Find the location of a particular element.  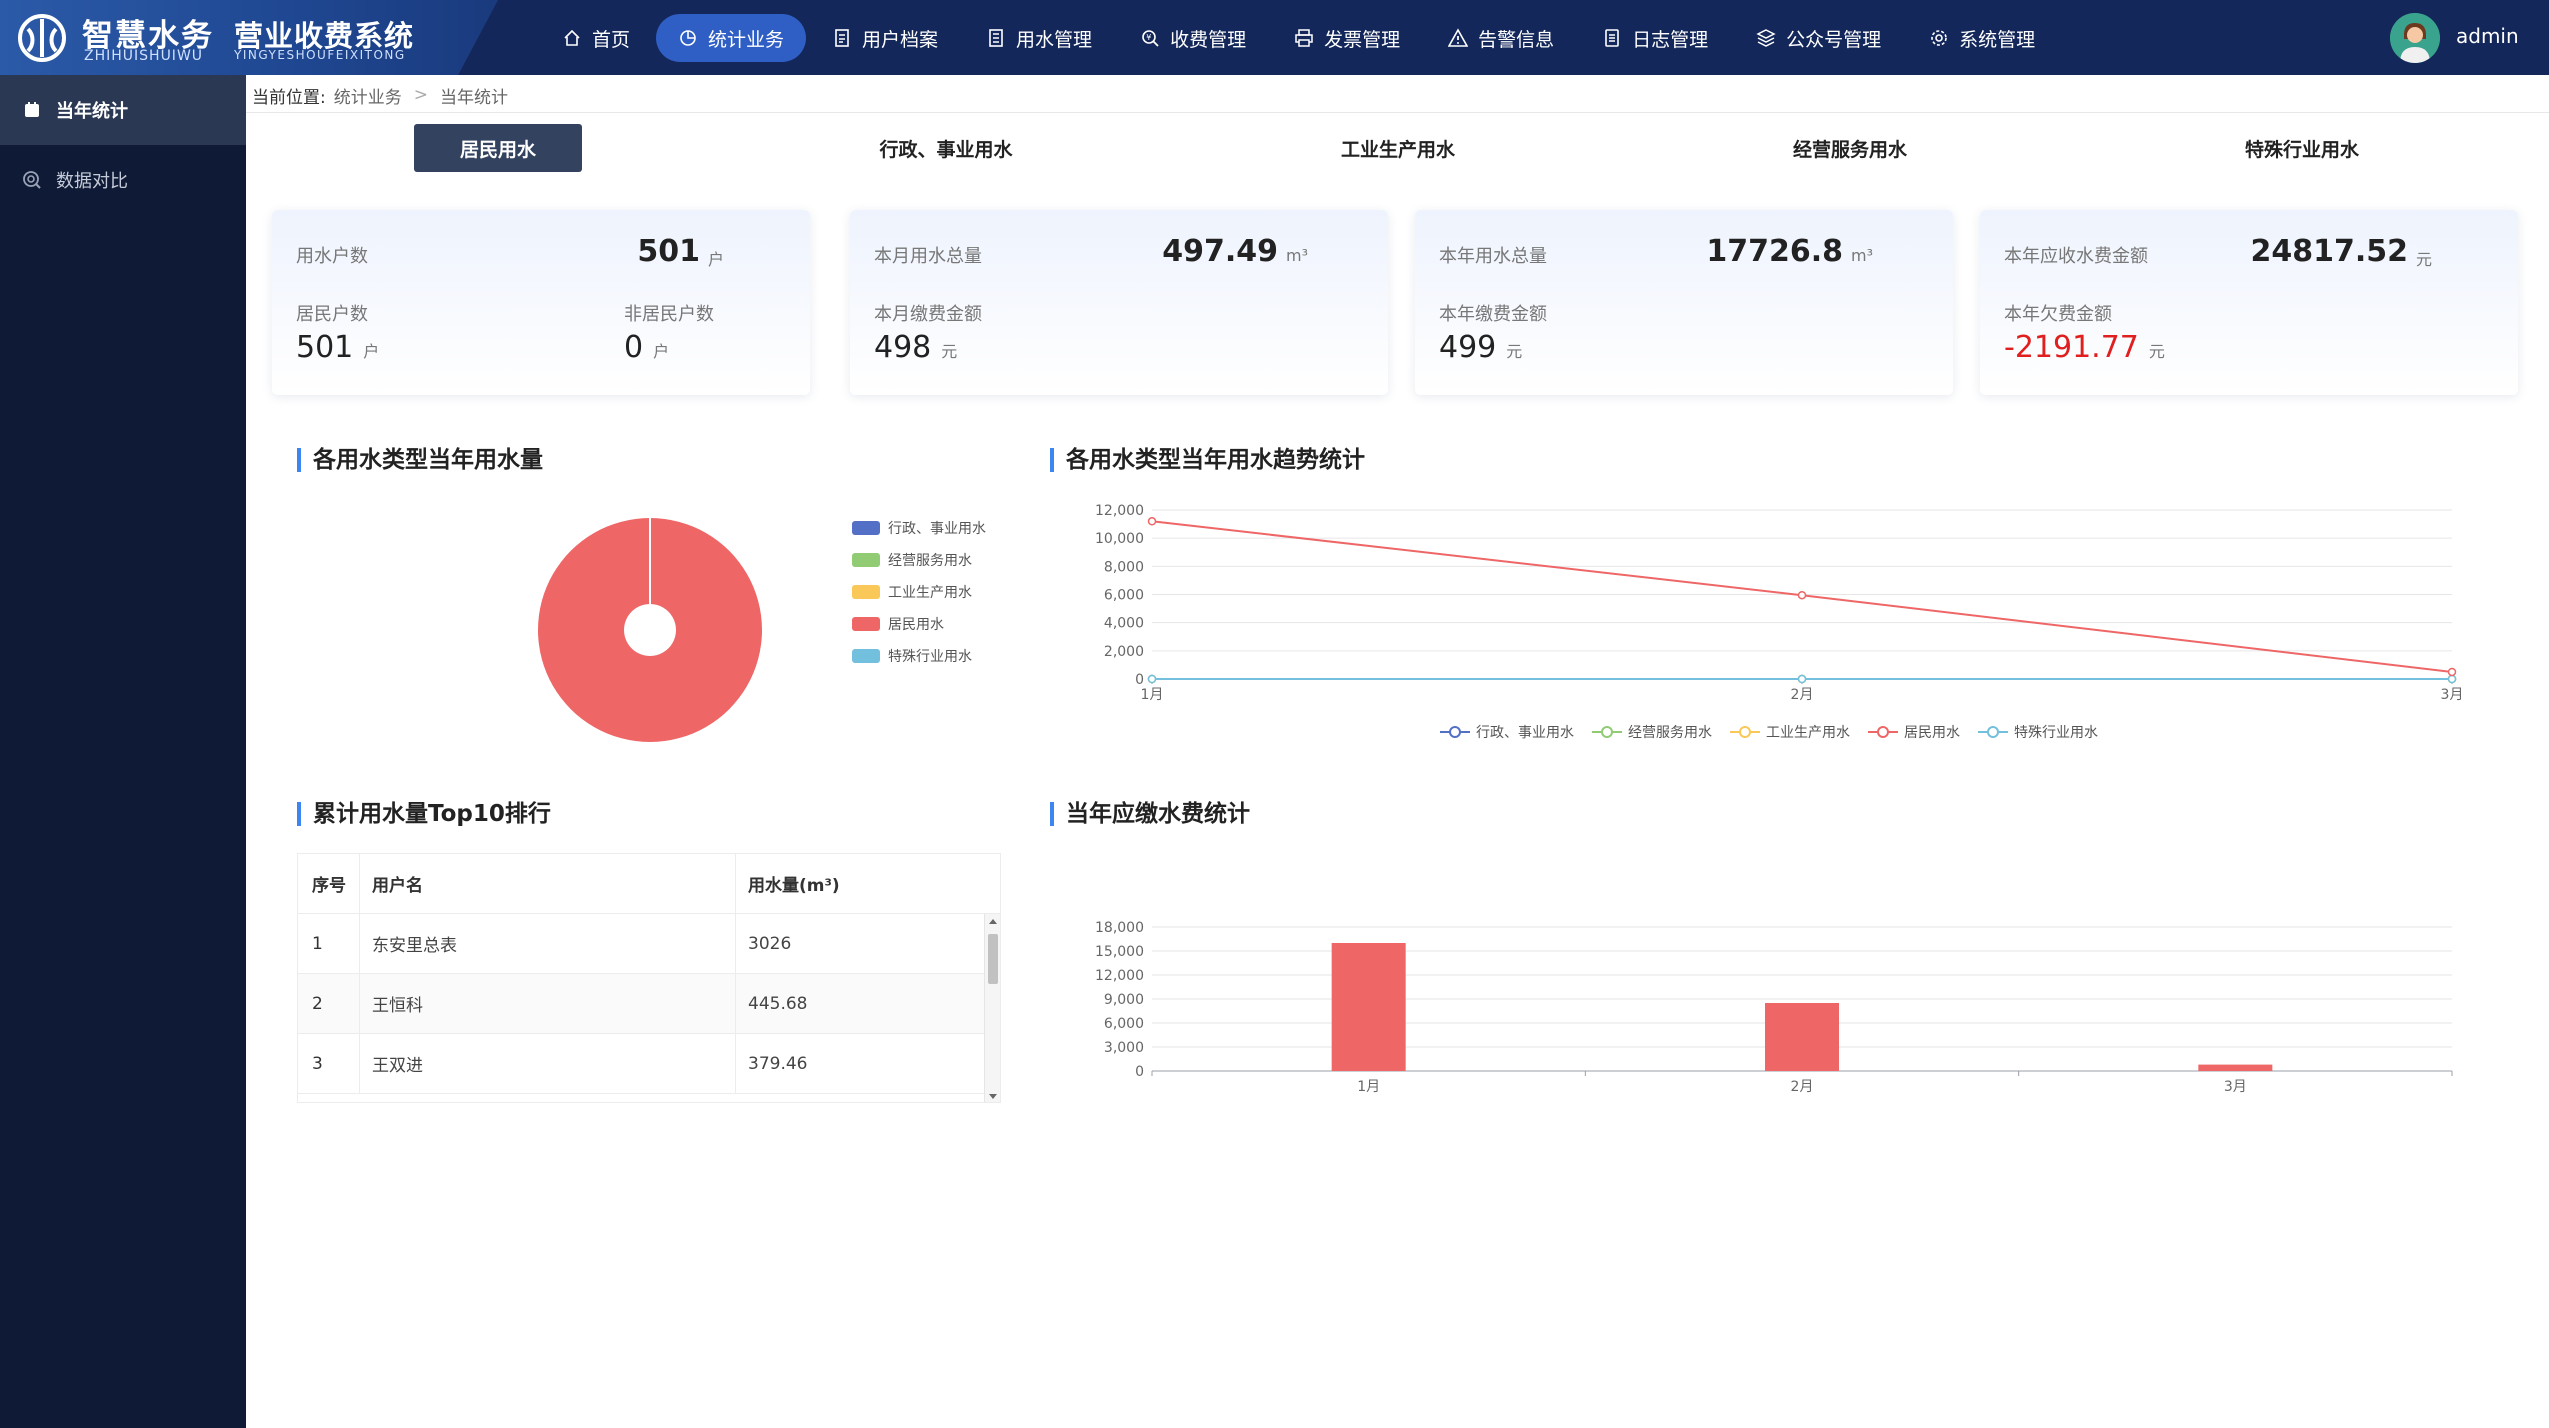

search-money-icon: ¥ is located at coordinates (1150, 38).